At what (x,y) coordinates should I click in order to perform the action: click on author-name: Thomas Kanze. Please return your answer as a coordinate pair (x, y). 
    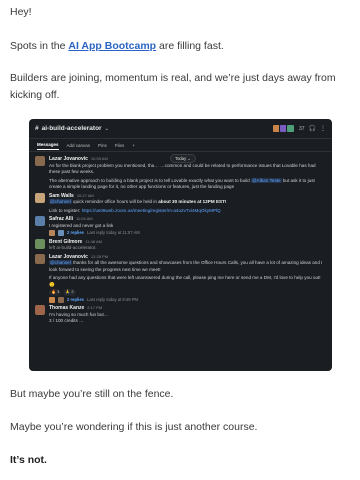
    Looking at the image, I should click on (66, 308).